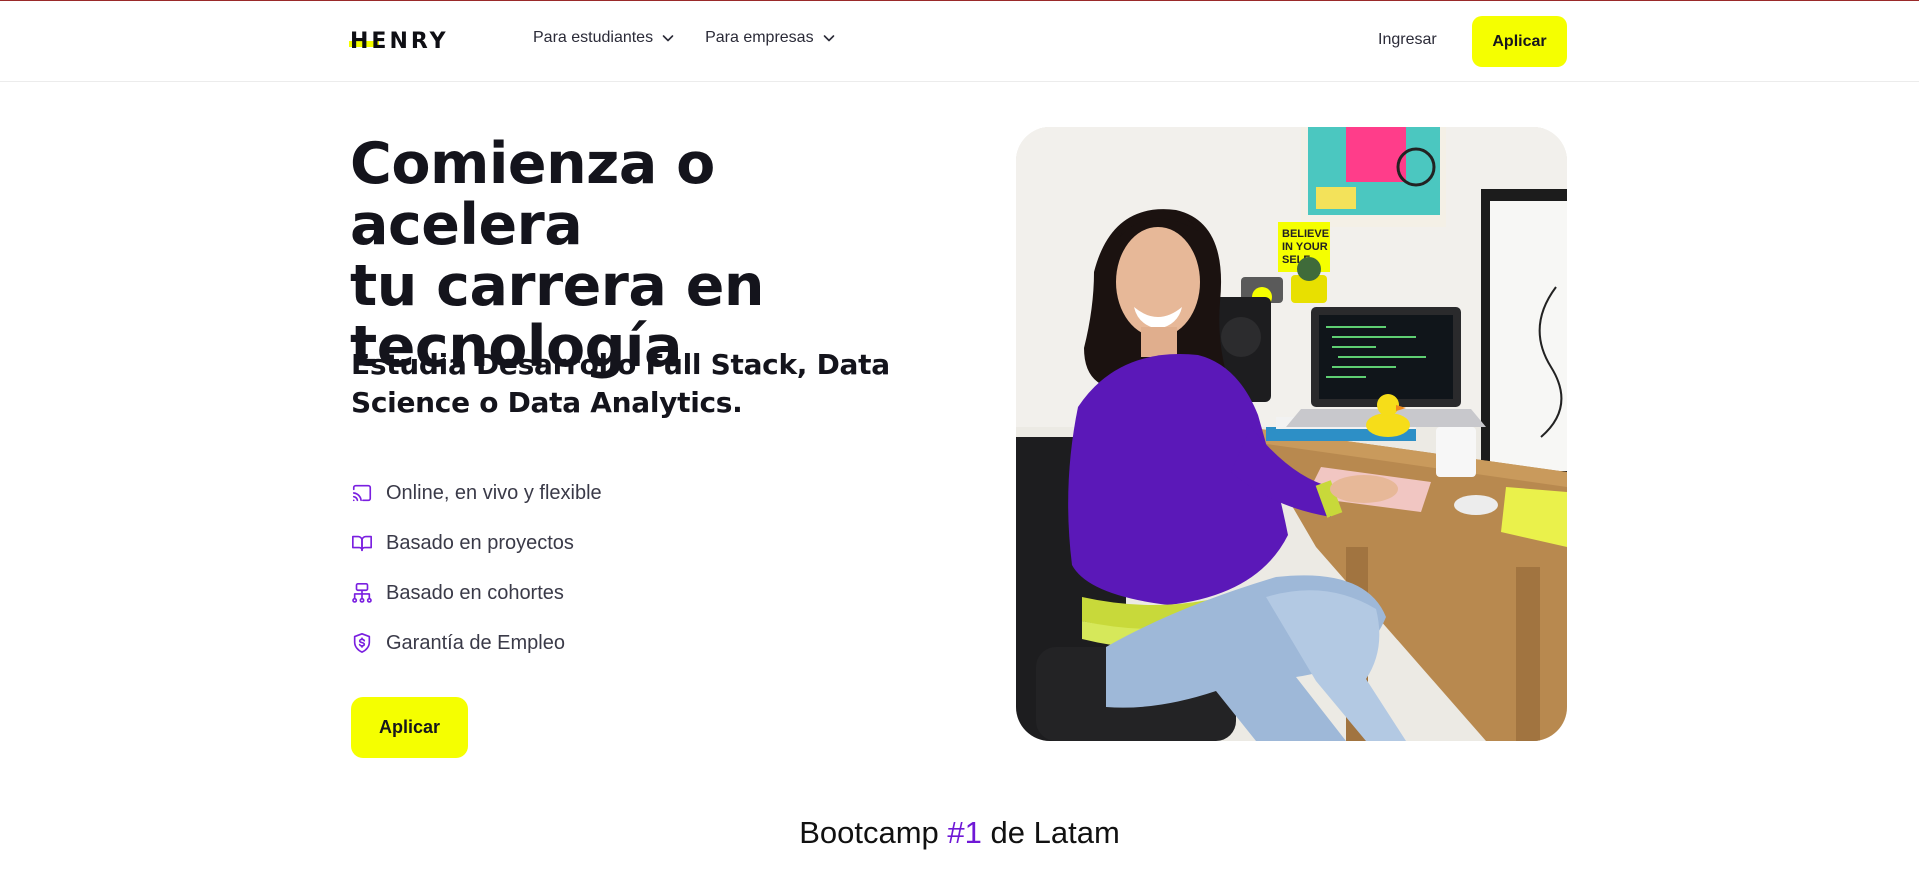  What do you see at coordinates (1305, 247) in the screenshot?
I see `poster-text: IN YOUR` at bounding box center [1305, 247].